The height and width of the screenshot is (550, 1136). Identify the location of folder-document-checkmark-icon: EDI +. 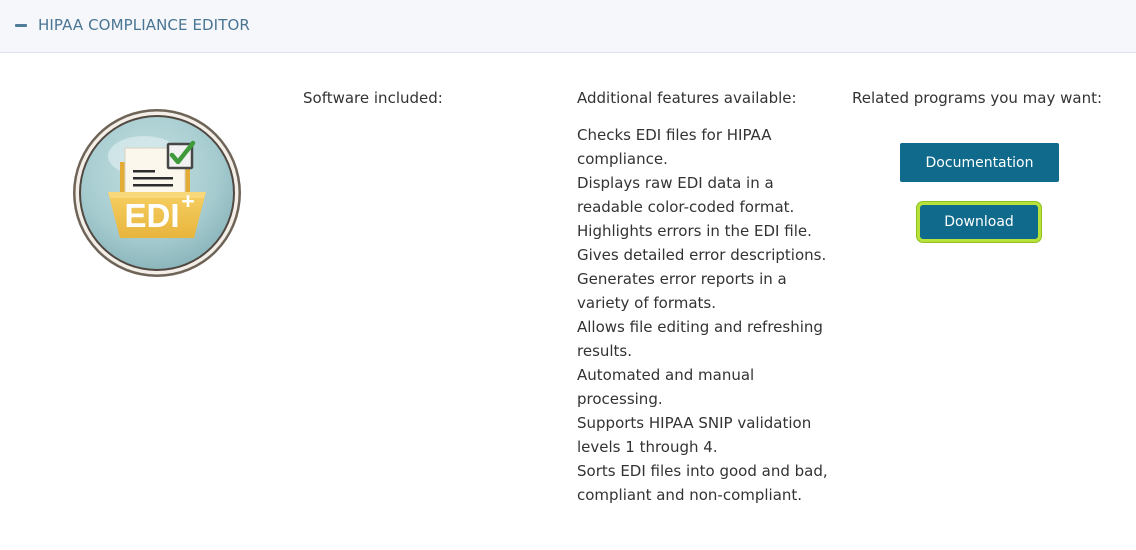
(157, 193).